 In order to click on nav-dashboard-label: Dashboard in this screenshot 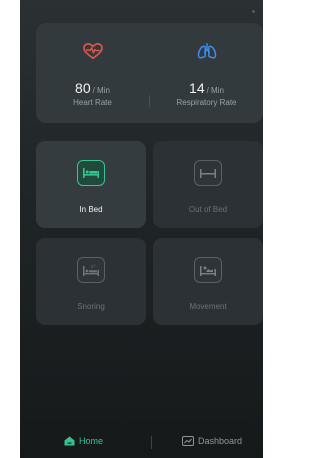, I will do `click(220, 441)`.